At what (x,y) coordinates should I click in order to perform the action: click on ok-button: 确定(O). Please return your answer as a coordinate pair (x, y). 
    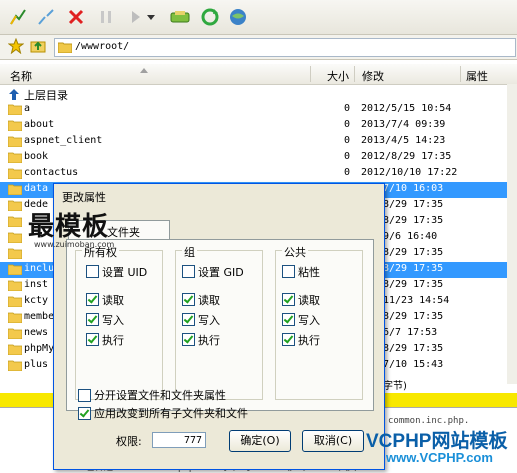
    Looking at the image, I should click on (260, 441).